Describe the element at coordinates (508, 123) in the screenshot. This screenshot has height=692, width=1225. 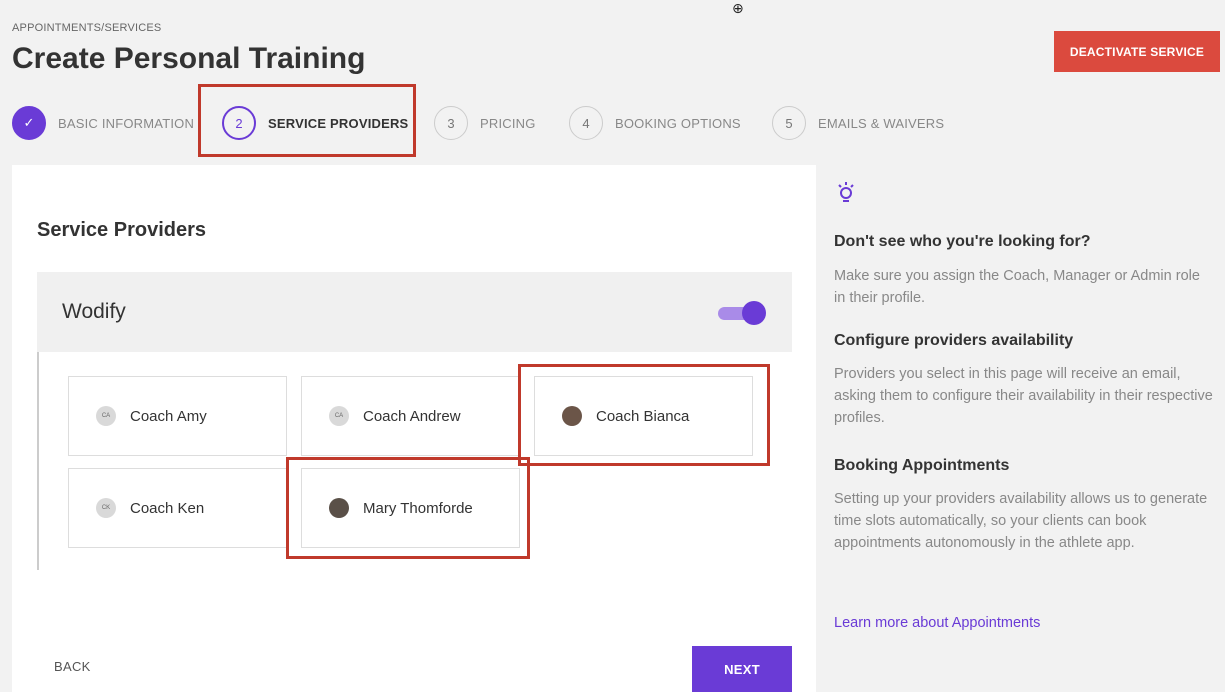
I see `step-label: PRICING` at that location.